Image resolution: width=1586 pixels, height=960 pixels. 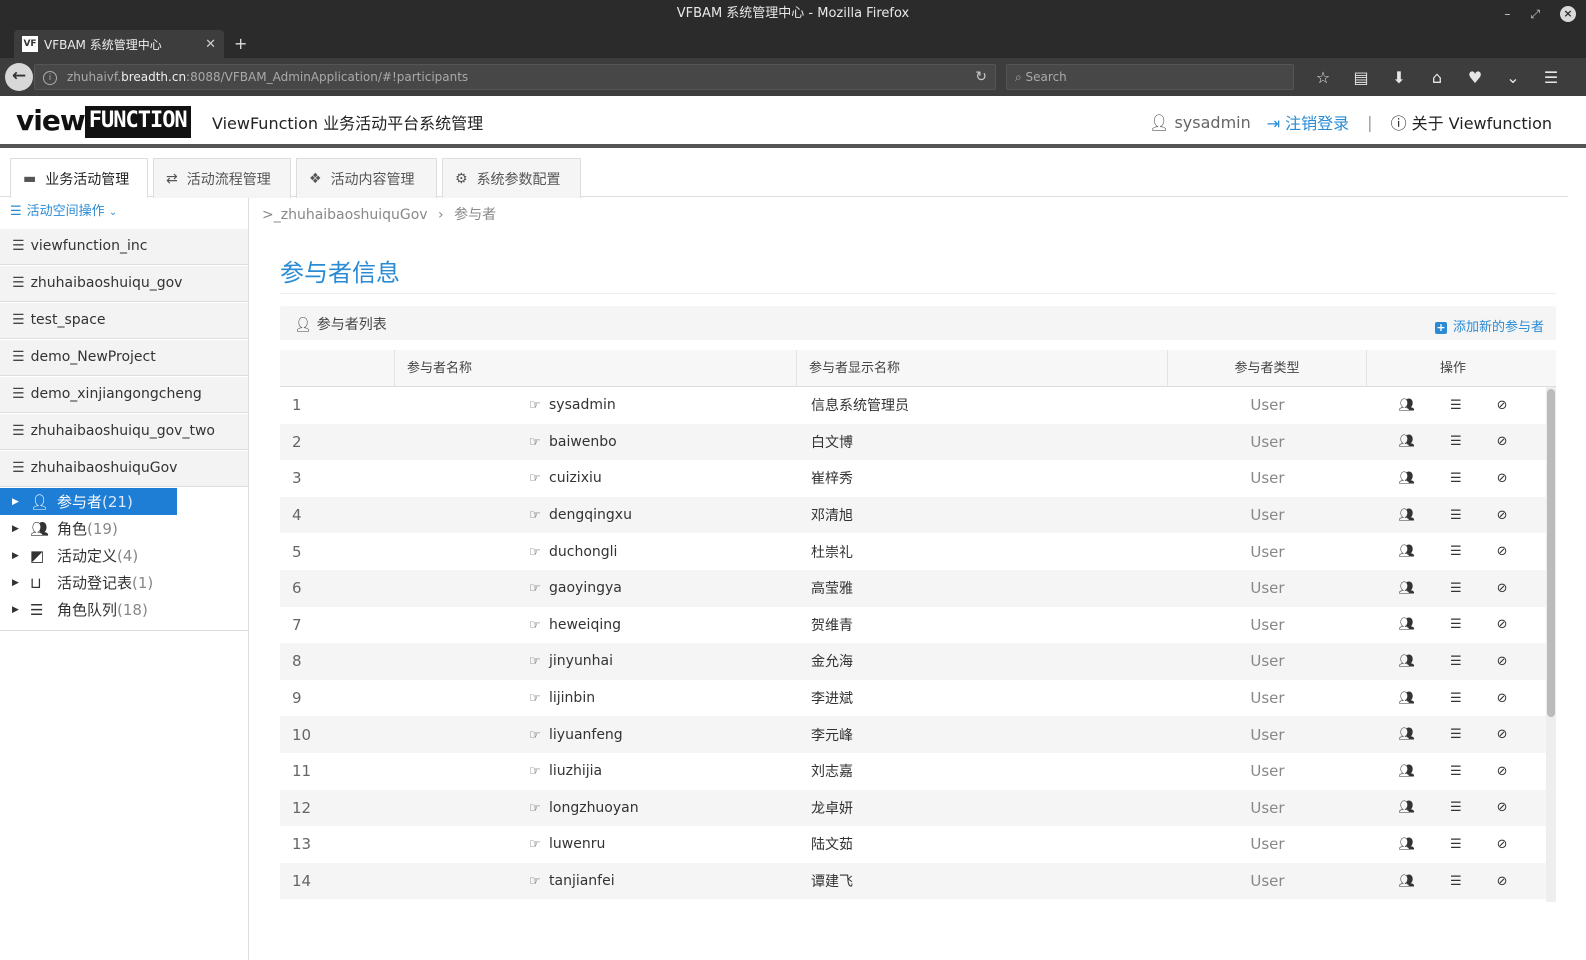 What do you see at coordinates (913, 405) in the screenshot?
I see `table-row: 1 ☞ sysadmin 信息系统管理员 User 👥︎ ☰ ⊘` at bounding box center [913, 405].